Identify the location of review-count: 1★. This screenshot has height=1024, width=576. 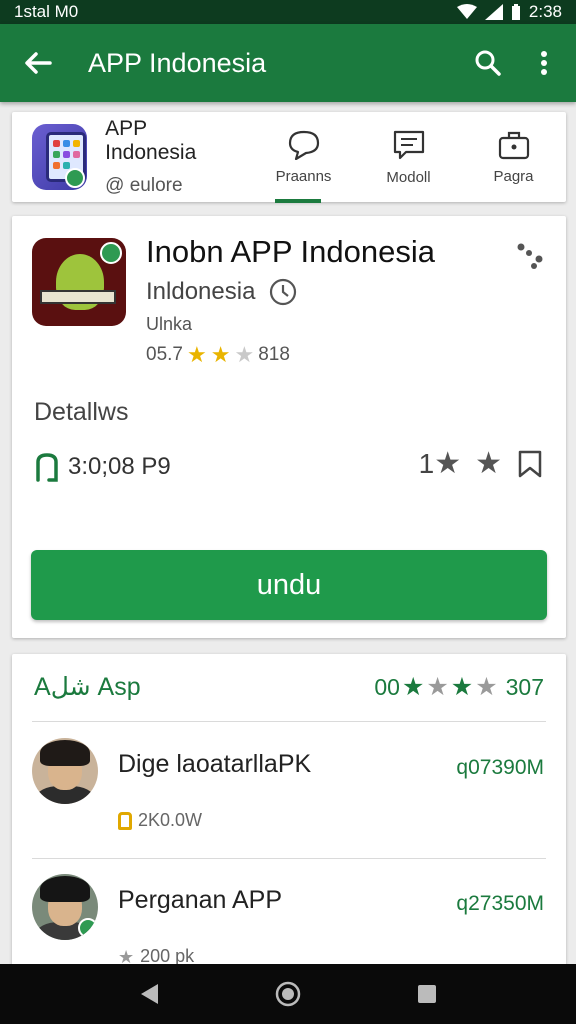
(440, 463).